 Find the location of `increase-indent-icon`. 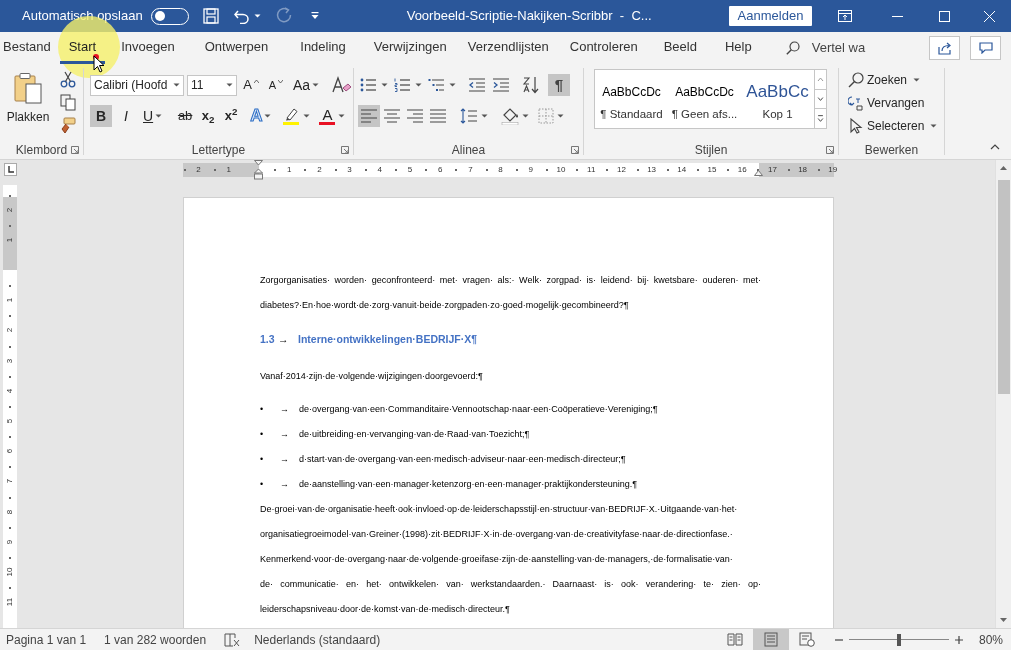

increase-indent-icon is located at coordinates (501, 85).